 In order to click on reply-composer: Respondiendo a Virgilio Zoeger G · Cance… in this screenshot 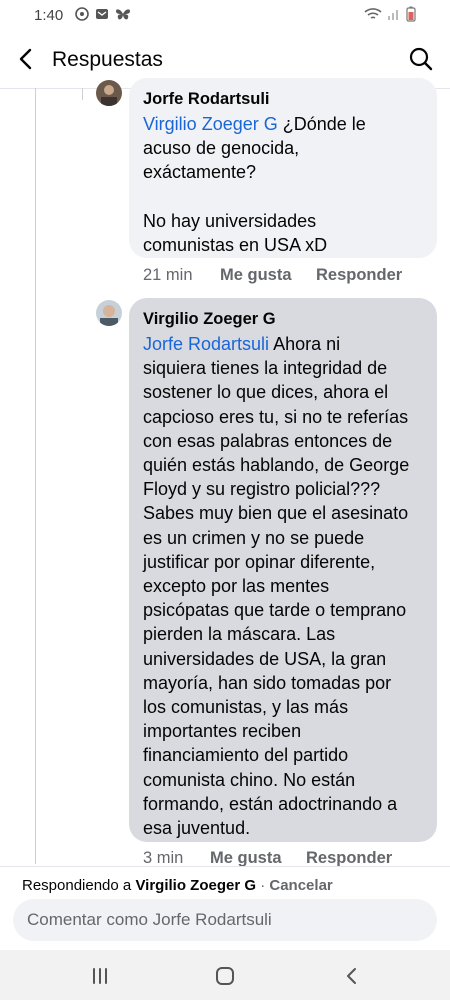, I will do `click(225, 908)`.